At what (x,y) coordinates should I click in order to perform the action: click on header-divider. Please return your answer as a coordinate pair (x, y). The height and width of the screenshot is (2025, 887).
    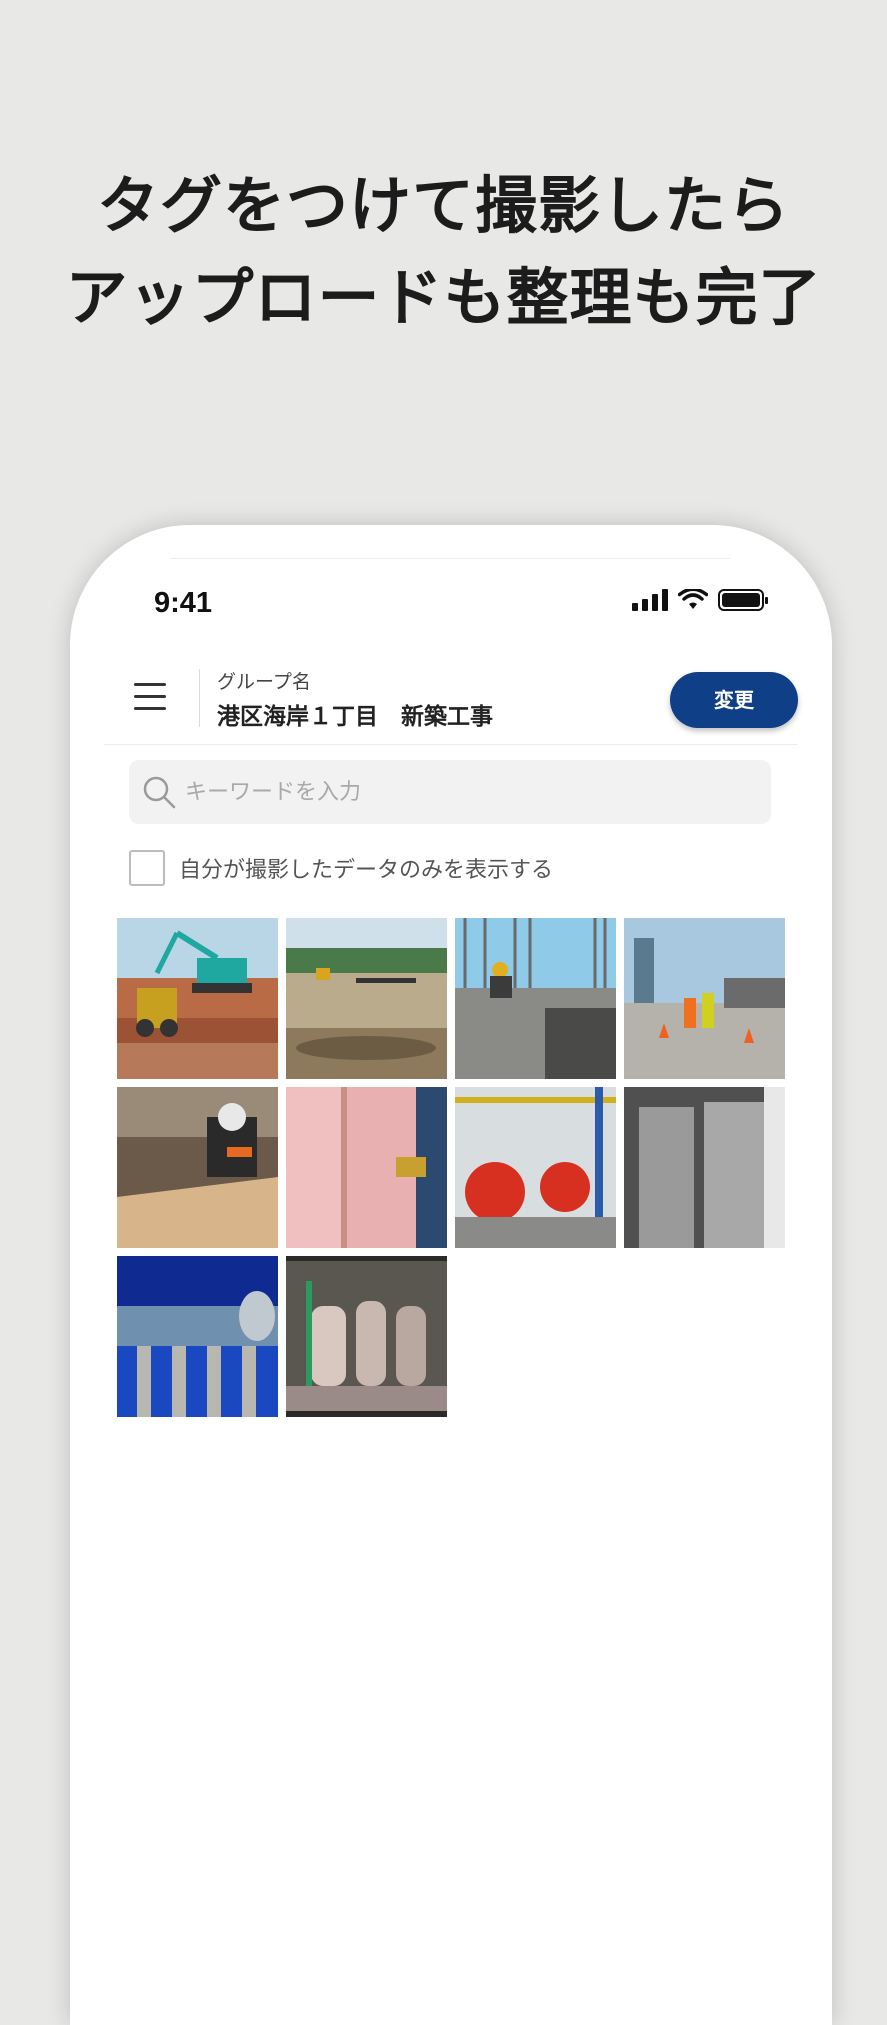
    Looking at the image, I should click on (199, 698).